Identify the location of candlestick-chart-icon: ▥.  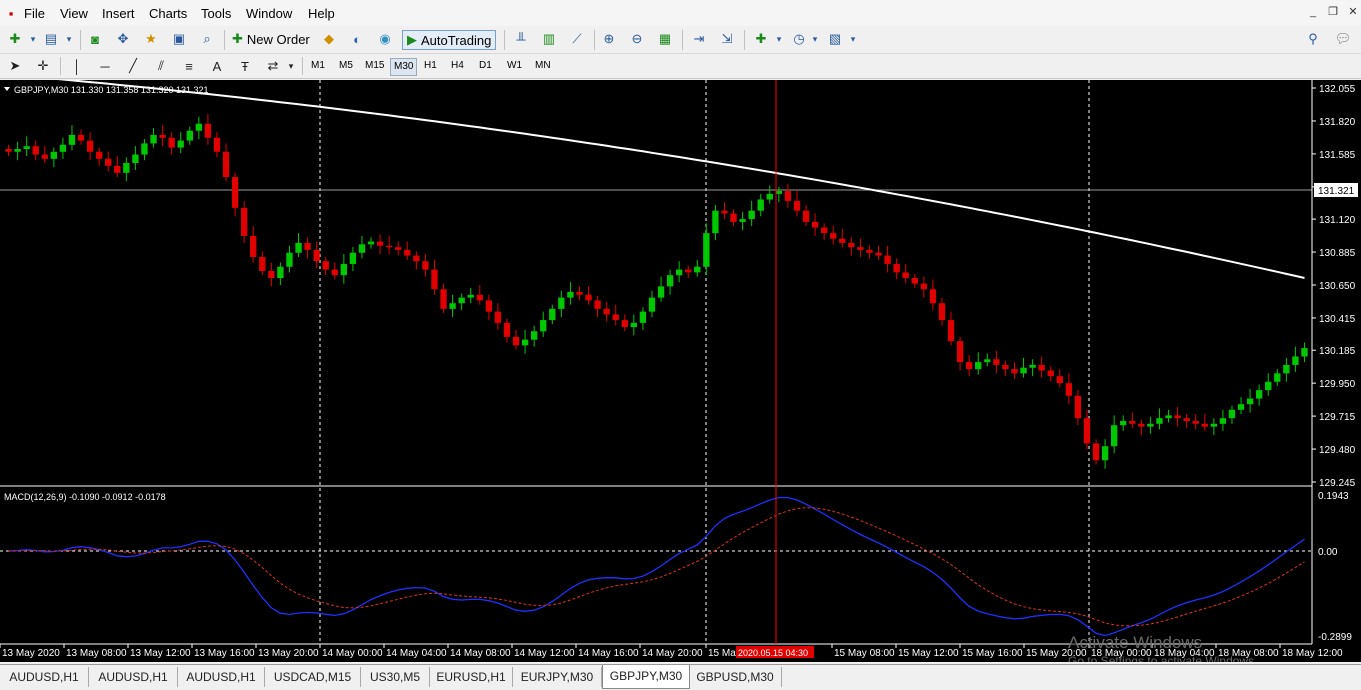
(549, 39).